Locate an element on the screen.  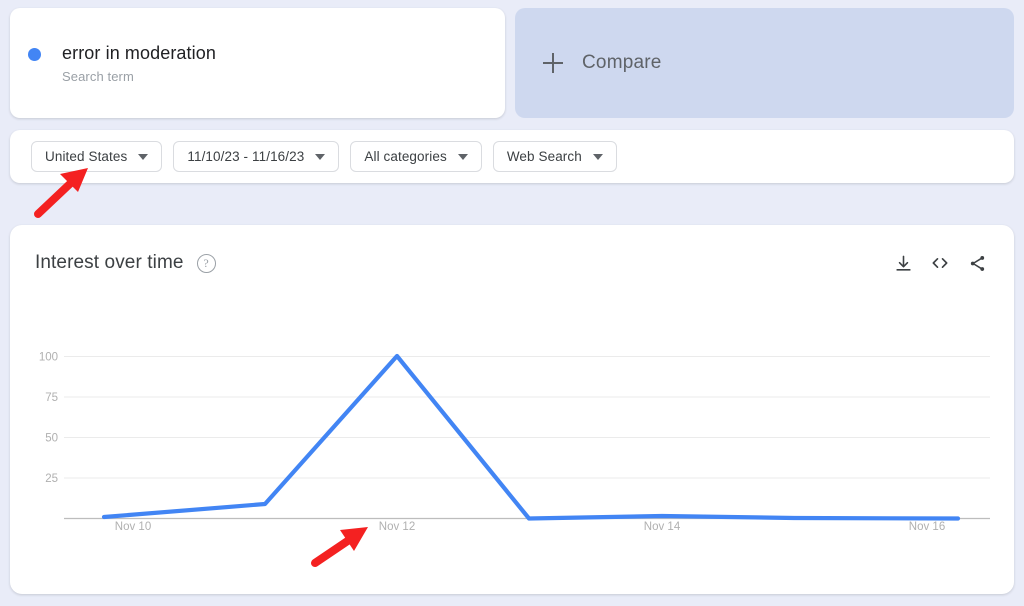
svg-text: Nov 10 is located at coordinates (133, 527).